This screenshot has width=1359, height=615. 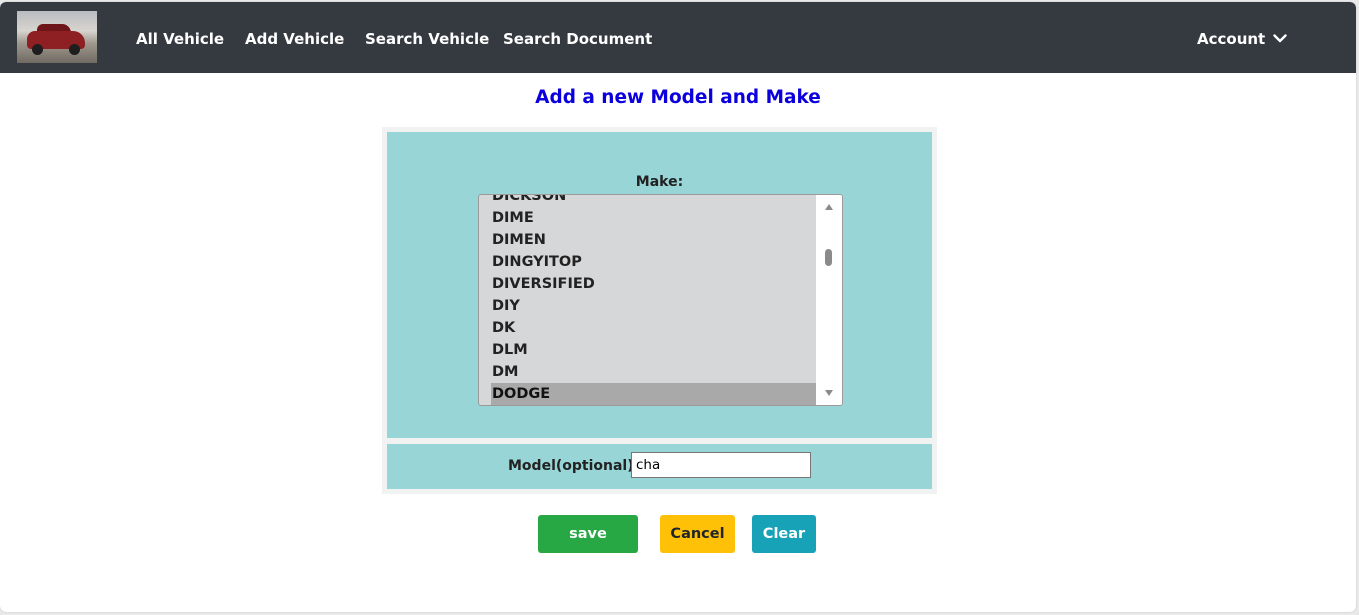 I want to click on nav-all-vehicle: All Vehicle, so click(x=180, y=39).